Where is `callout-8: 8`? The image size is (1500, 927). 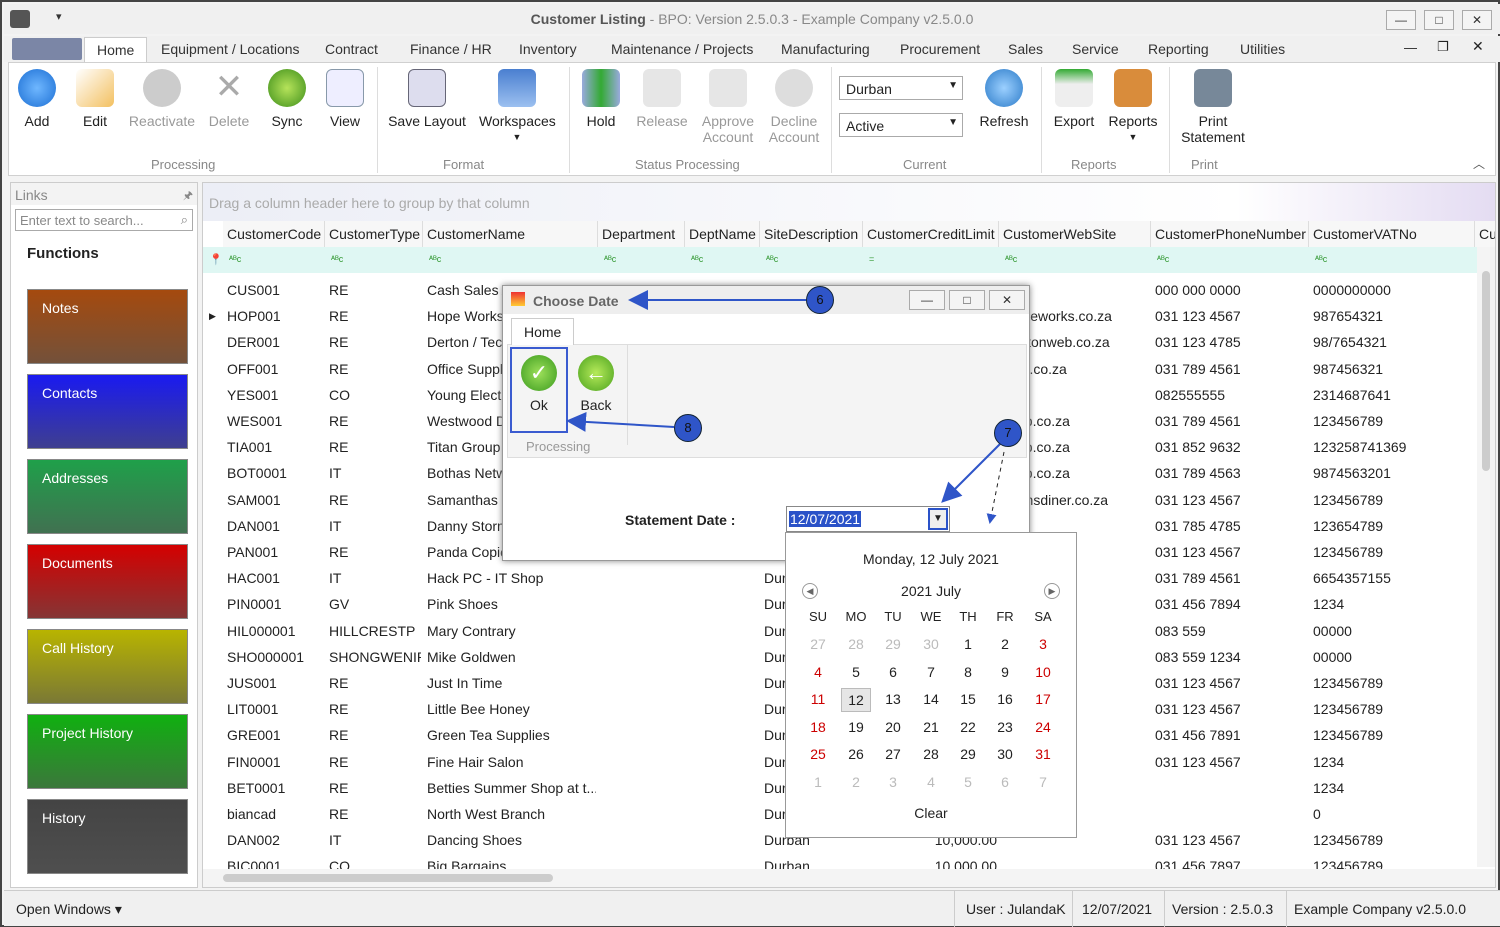 callout-8: 8 is located at coordinates (688, 428).